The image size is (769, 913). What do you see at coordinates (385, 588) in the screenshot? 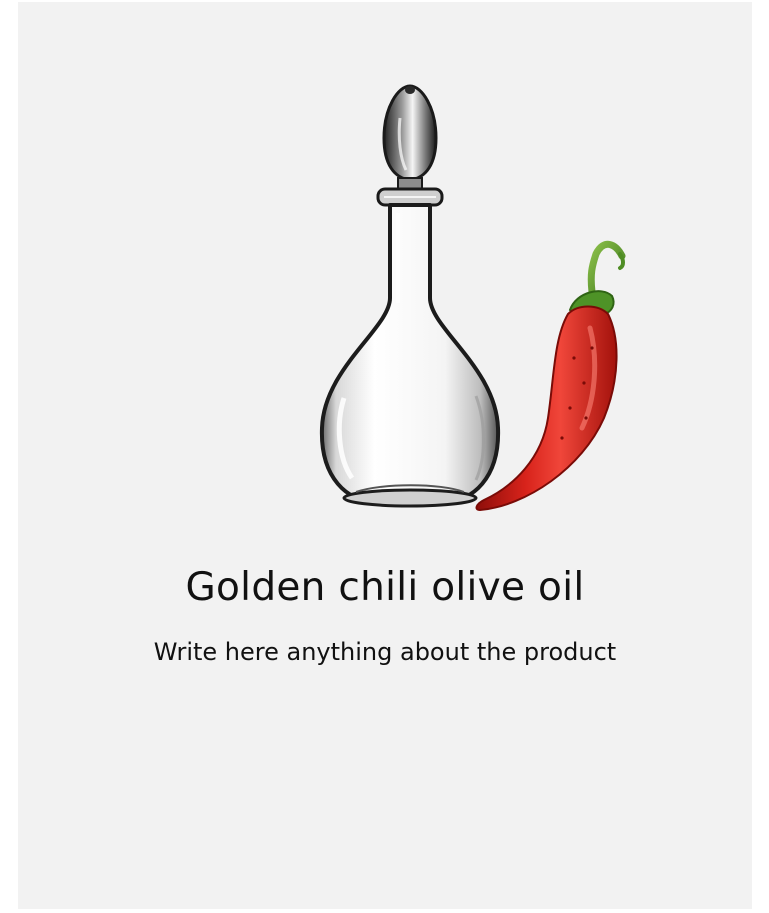
I see `product-title: Golden chili olive oil` at bounding box center [385, 588].